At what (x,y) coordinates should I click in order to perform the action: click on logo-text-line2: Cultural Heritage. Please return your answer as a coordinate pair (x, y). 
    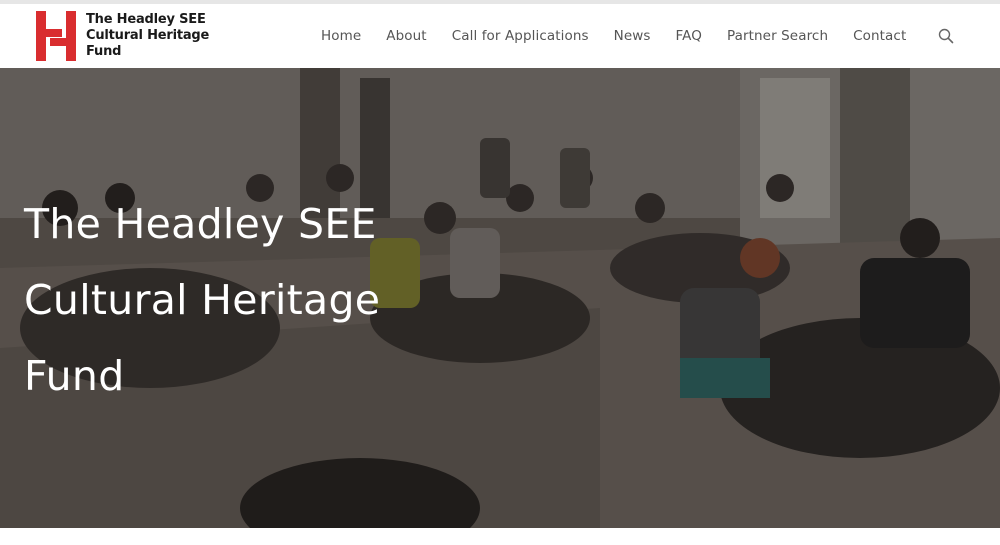
    Looking at the image, I should click on (148, 35).